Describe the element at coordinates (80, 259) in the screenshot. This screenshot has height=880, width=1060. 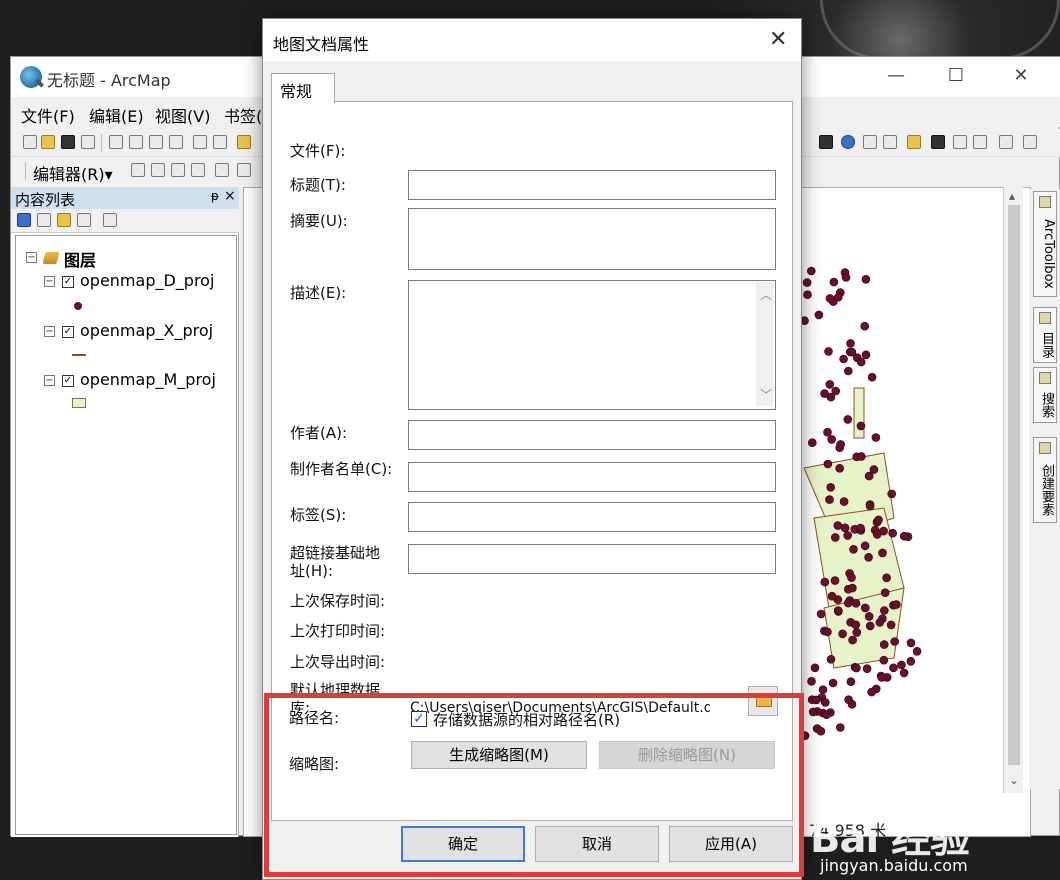
I see `layers-root-label: 图层` at that location.